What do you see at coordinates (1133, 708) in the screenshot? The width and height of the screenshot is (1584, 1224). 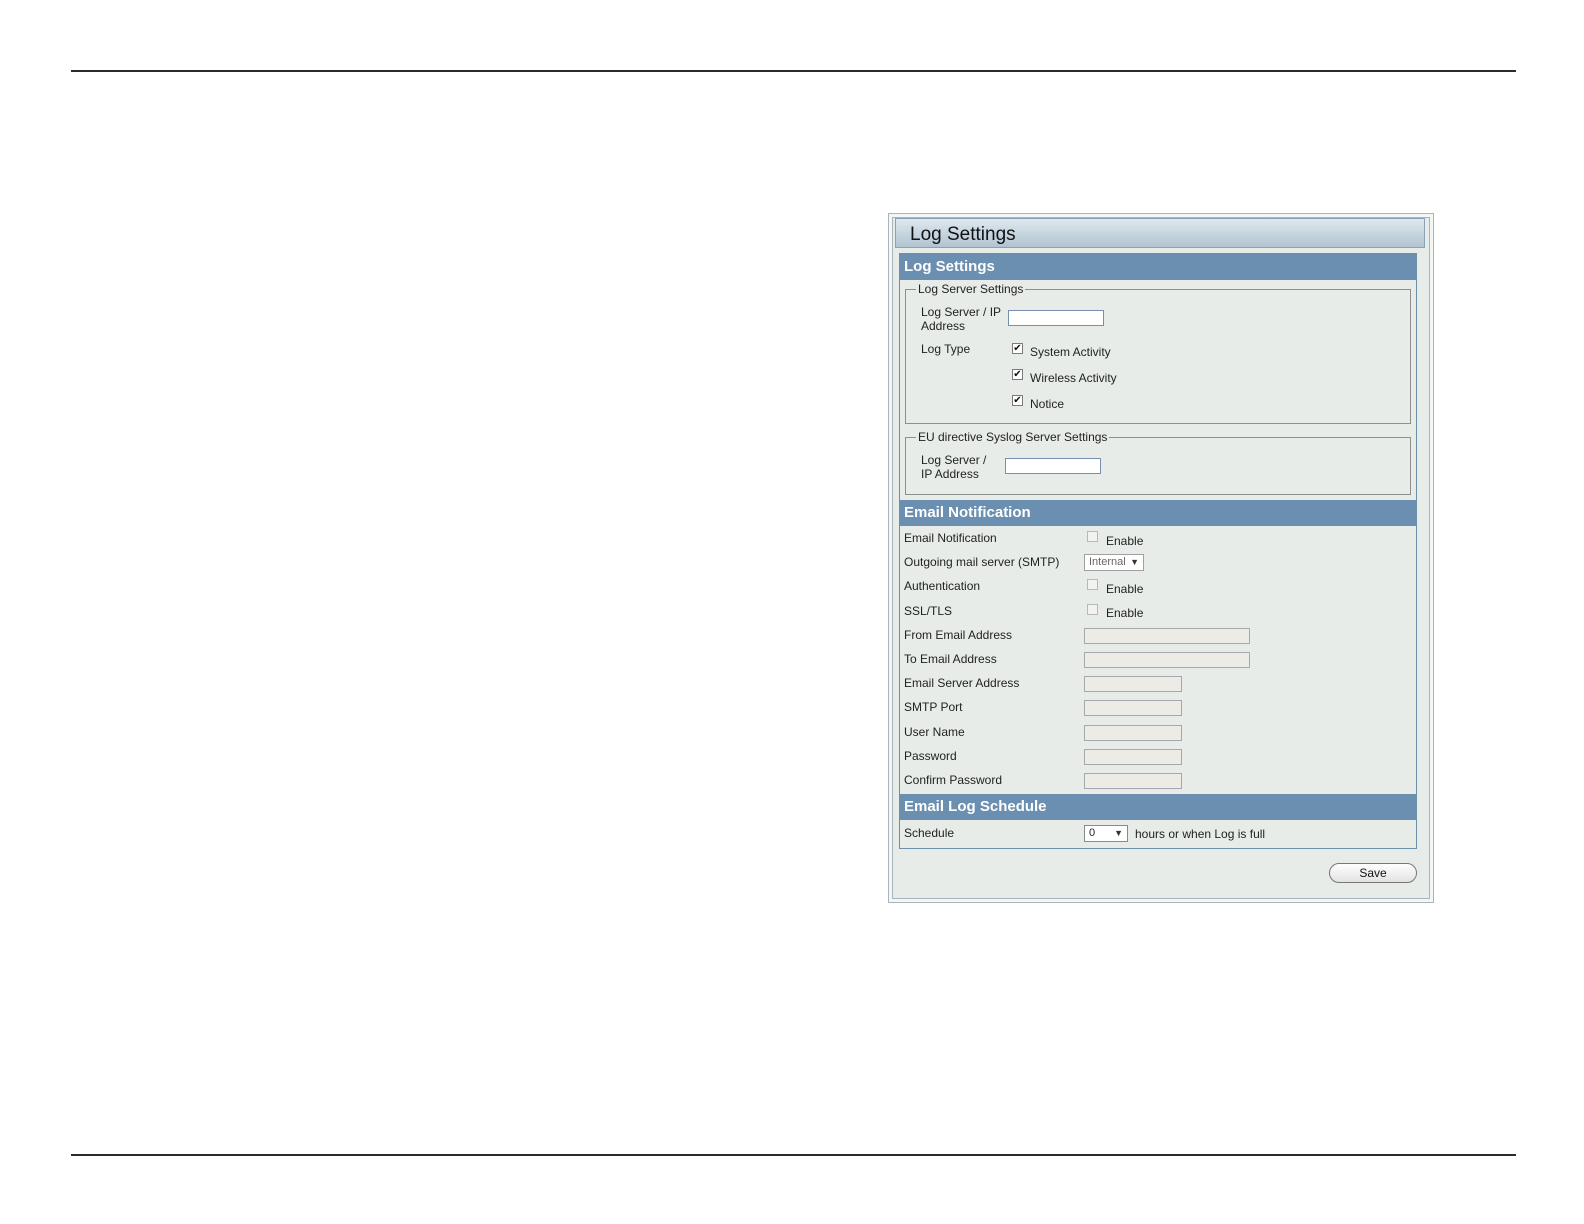 I see `smtp-port-input` at bounding box center [1133, 708].